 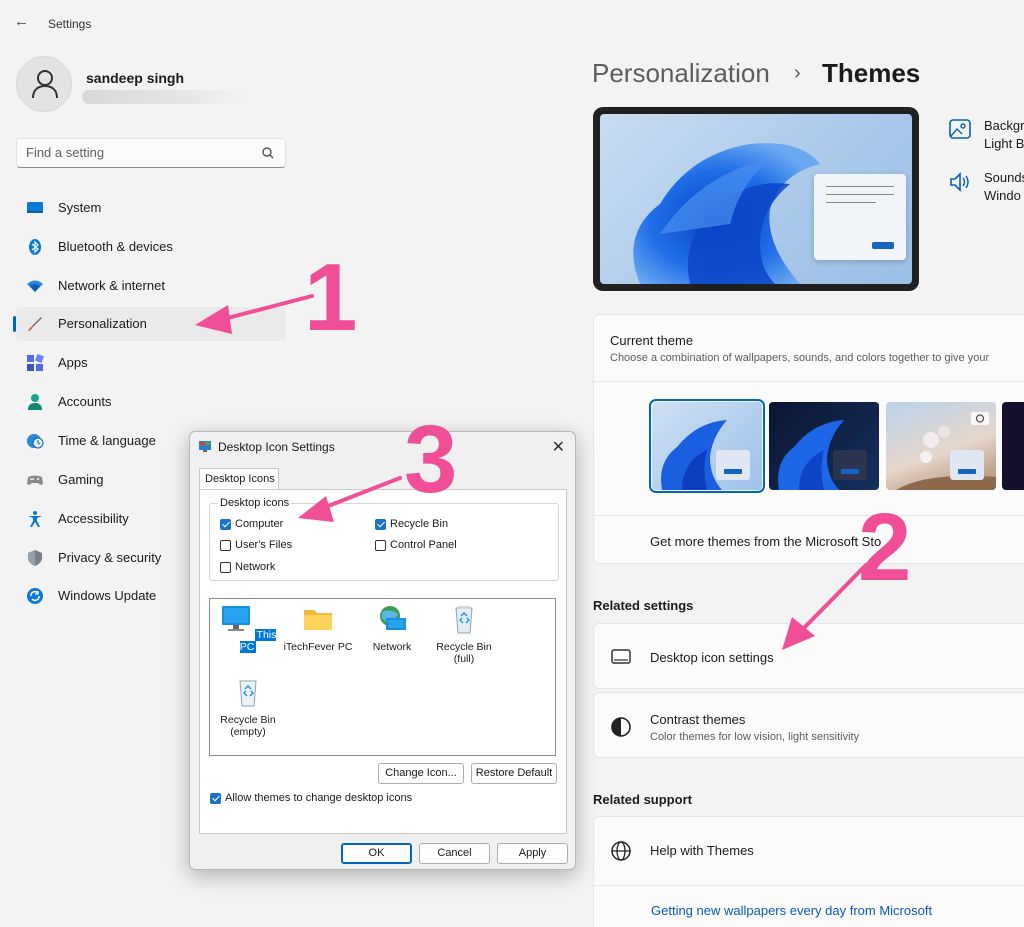 I want to click on annotation-number-1: 1, so click(x=331, y=297).